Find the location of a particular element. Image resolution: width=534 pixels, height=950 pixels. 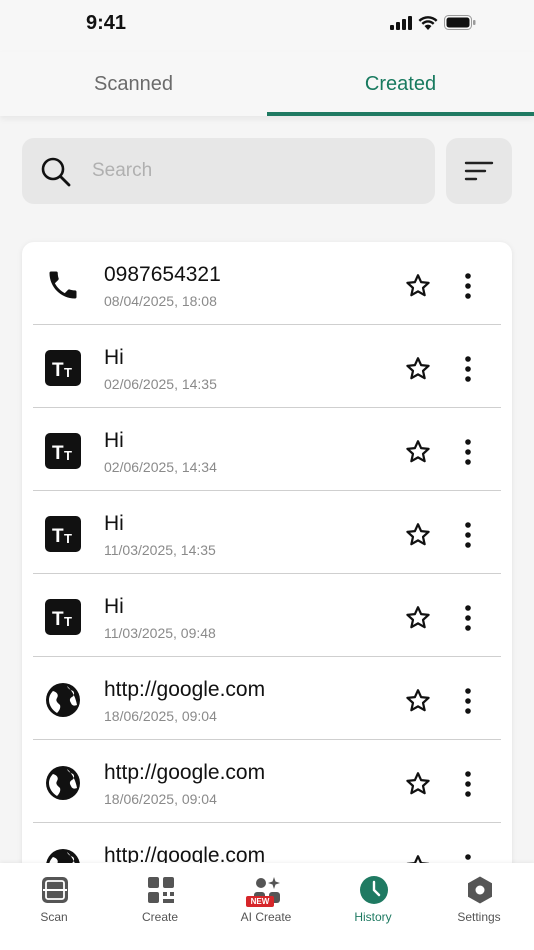

nav-item-scan: Scan is located at coordinates (54, 906).